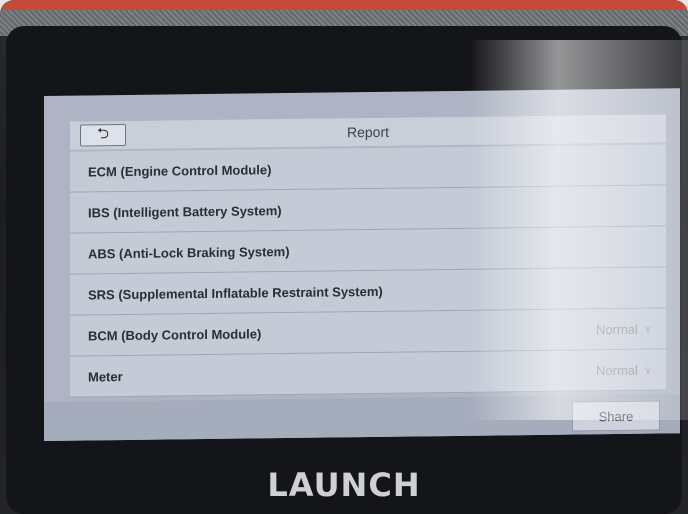 This screenshot has height=514, width=688. I want to click on footer-bar: Share, so click(362, 418).